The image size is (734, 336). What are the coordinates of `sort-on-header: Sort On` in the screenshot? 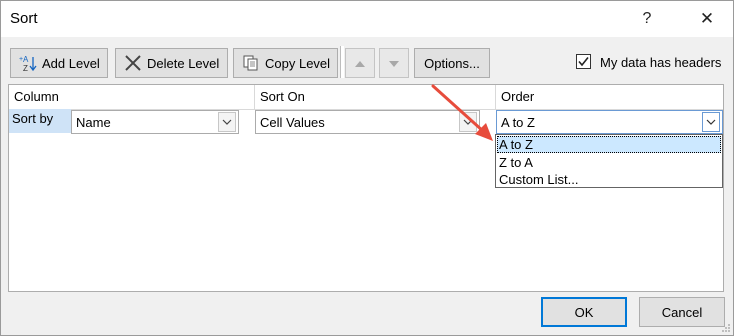 It's located at (375, 97).